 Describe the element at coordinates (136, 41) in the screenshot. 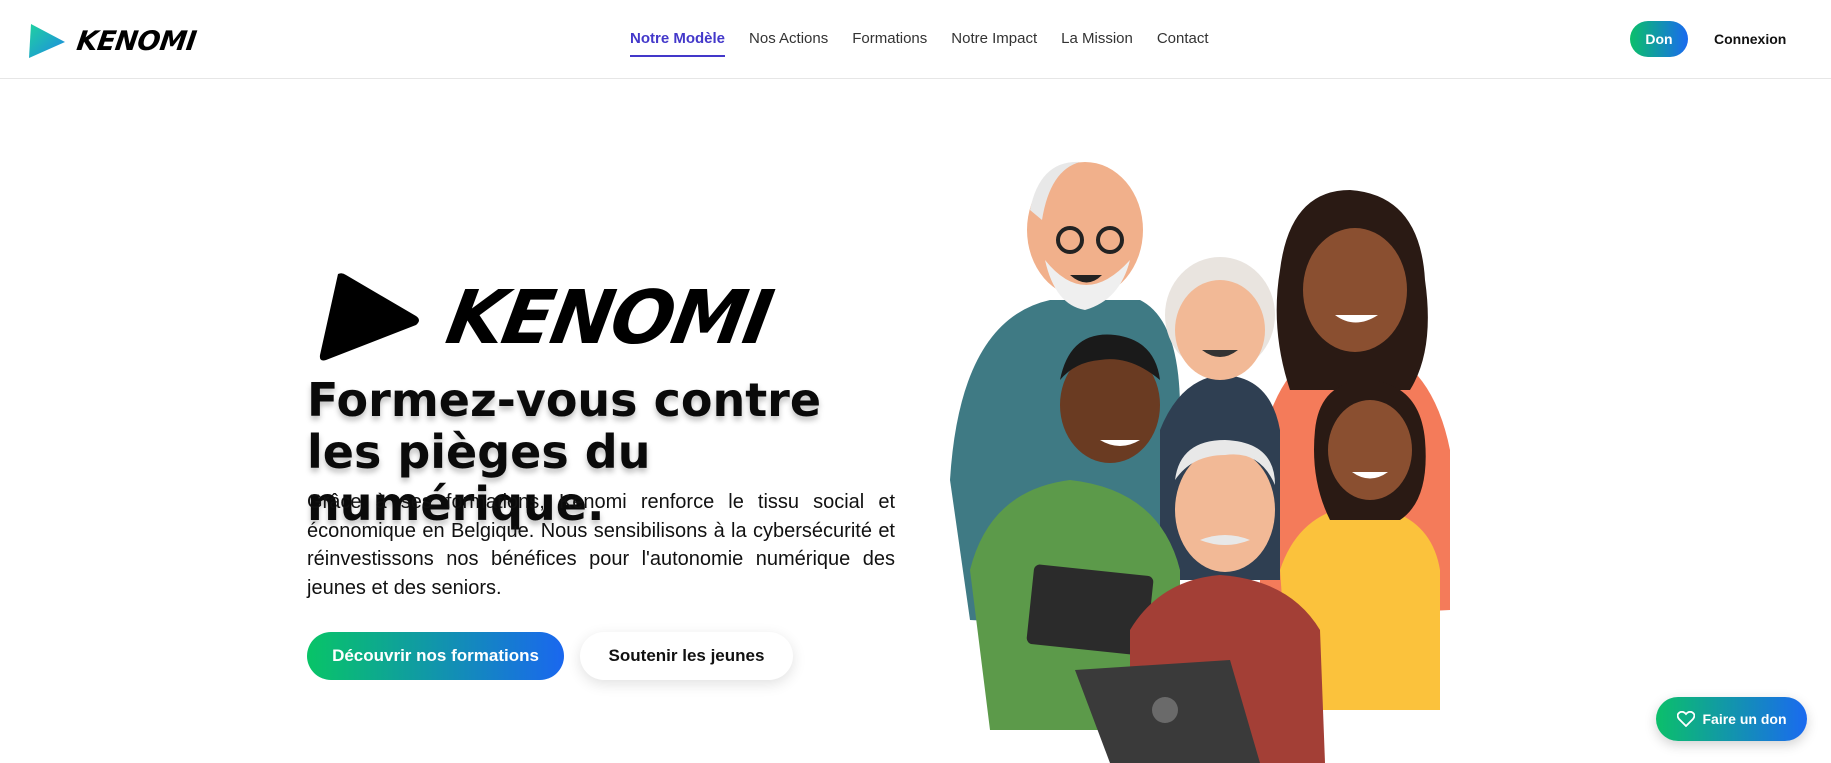

I see `brand-name: KENOMI` at that location.